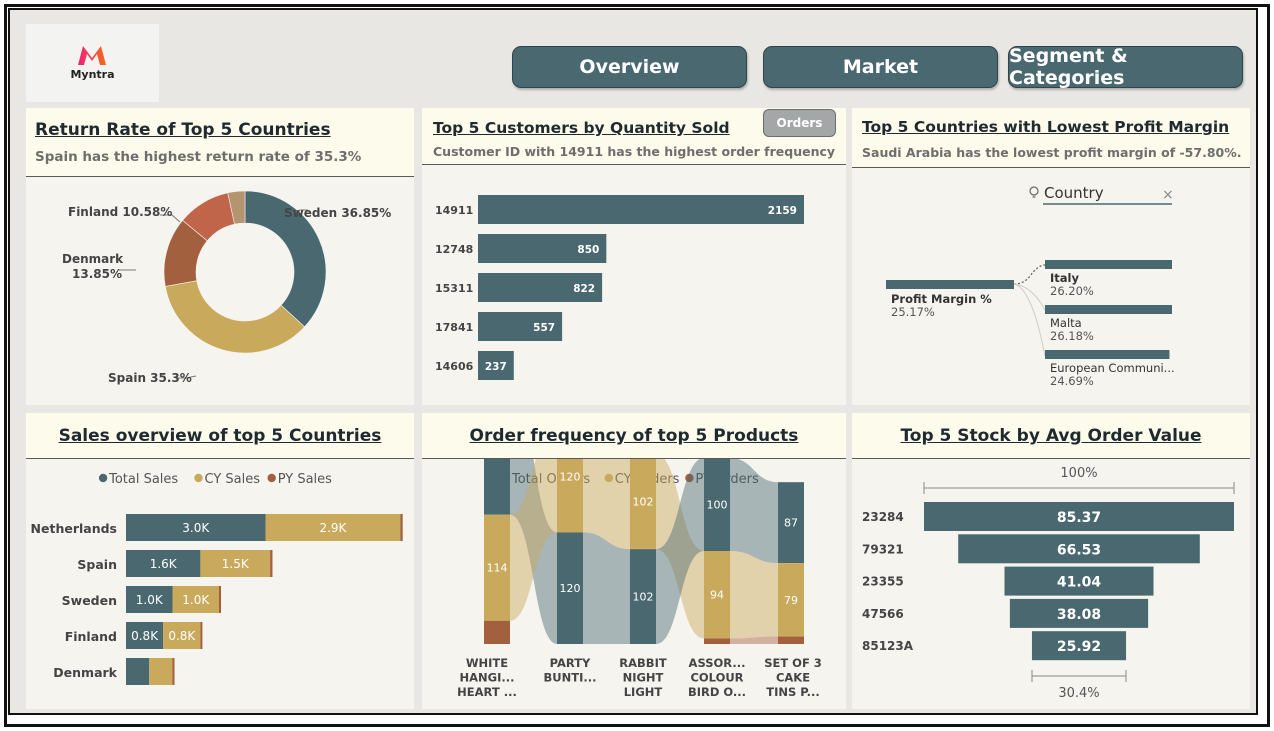 The image size is (1274, 731). What do you see at coordinates (92, 55) in the screenshot?
I see `myntra-logo-icon` at bounding box center [92, 55].